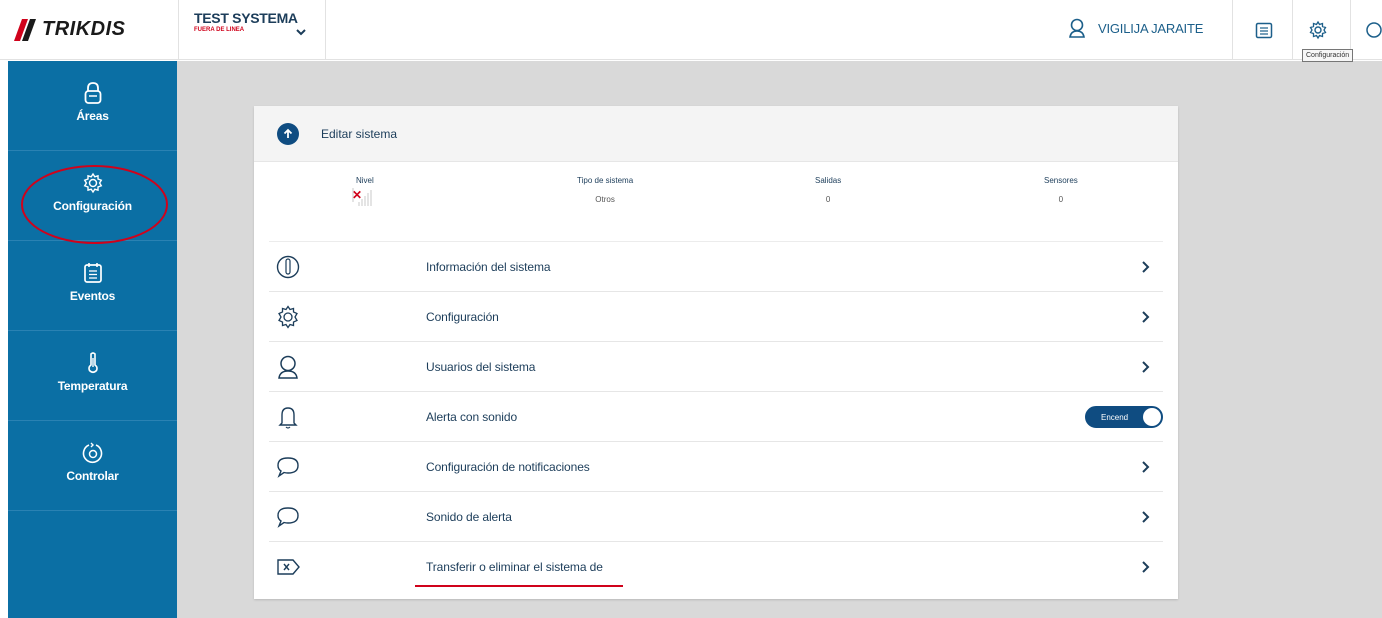 The width and height of the screenshot is (1382, 618). What do you see at coordinates (359, 133) in the screenshot?
I see `card-title: Editar sistema` at bounding box center [359, 133].